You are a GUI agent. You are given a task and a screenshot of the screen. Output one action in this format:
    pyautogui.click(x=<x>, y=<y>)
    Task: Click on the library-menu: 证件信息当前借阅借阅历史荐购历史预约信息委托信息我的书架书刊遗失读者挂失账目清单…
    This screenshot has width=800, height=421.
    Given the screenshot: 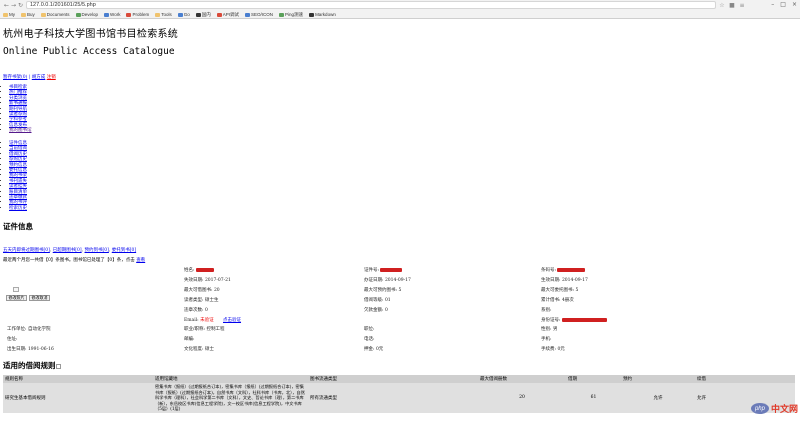 What is the action you would take?
    pyautogui.click(x=18, y=176)
    